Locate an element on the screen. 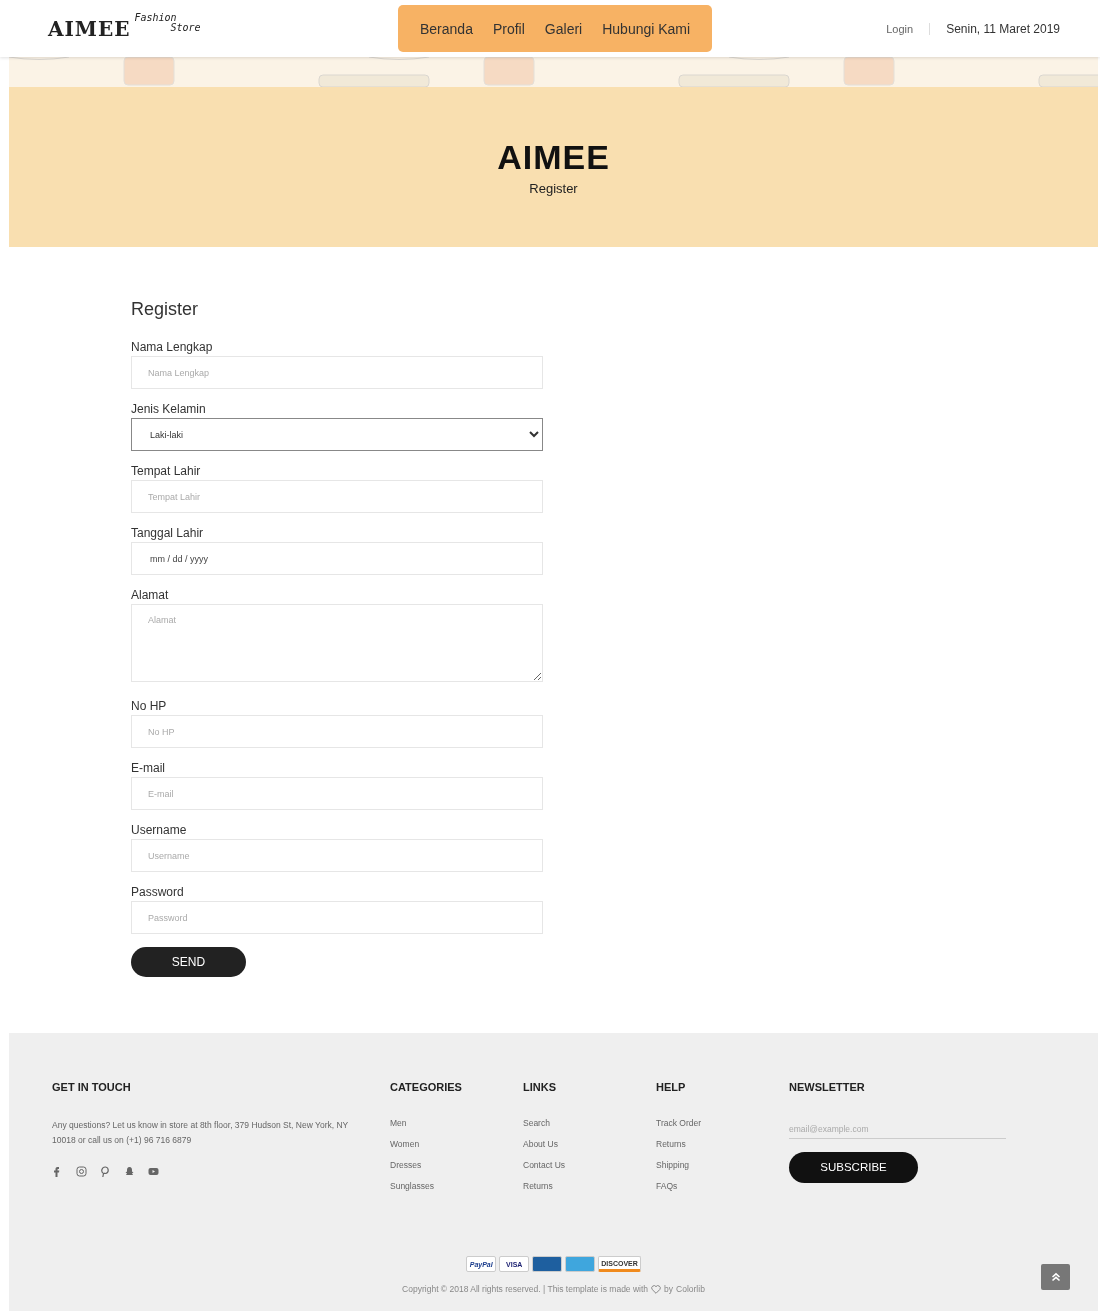 The height and width of the screenshot is (1311, 1100). text-field: No HP is located at coordinates (337, 731).